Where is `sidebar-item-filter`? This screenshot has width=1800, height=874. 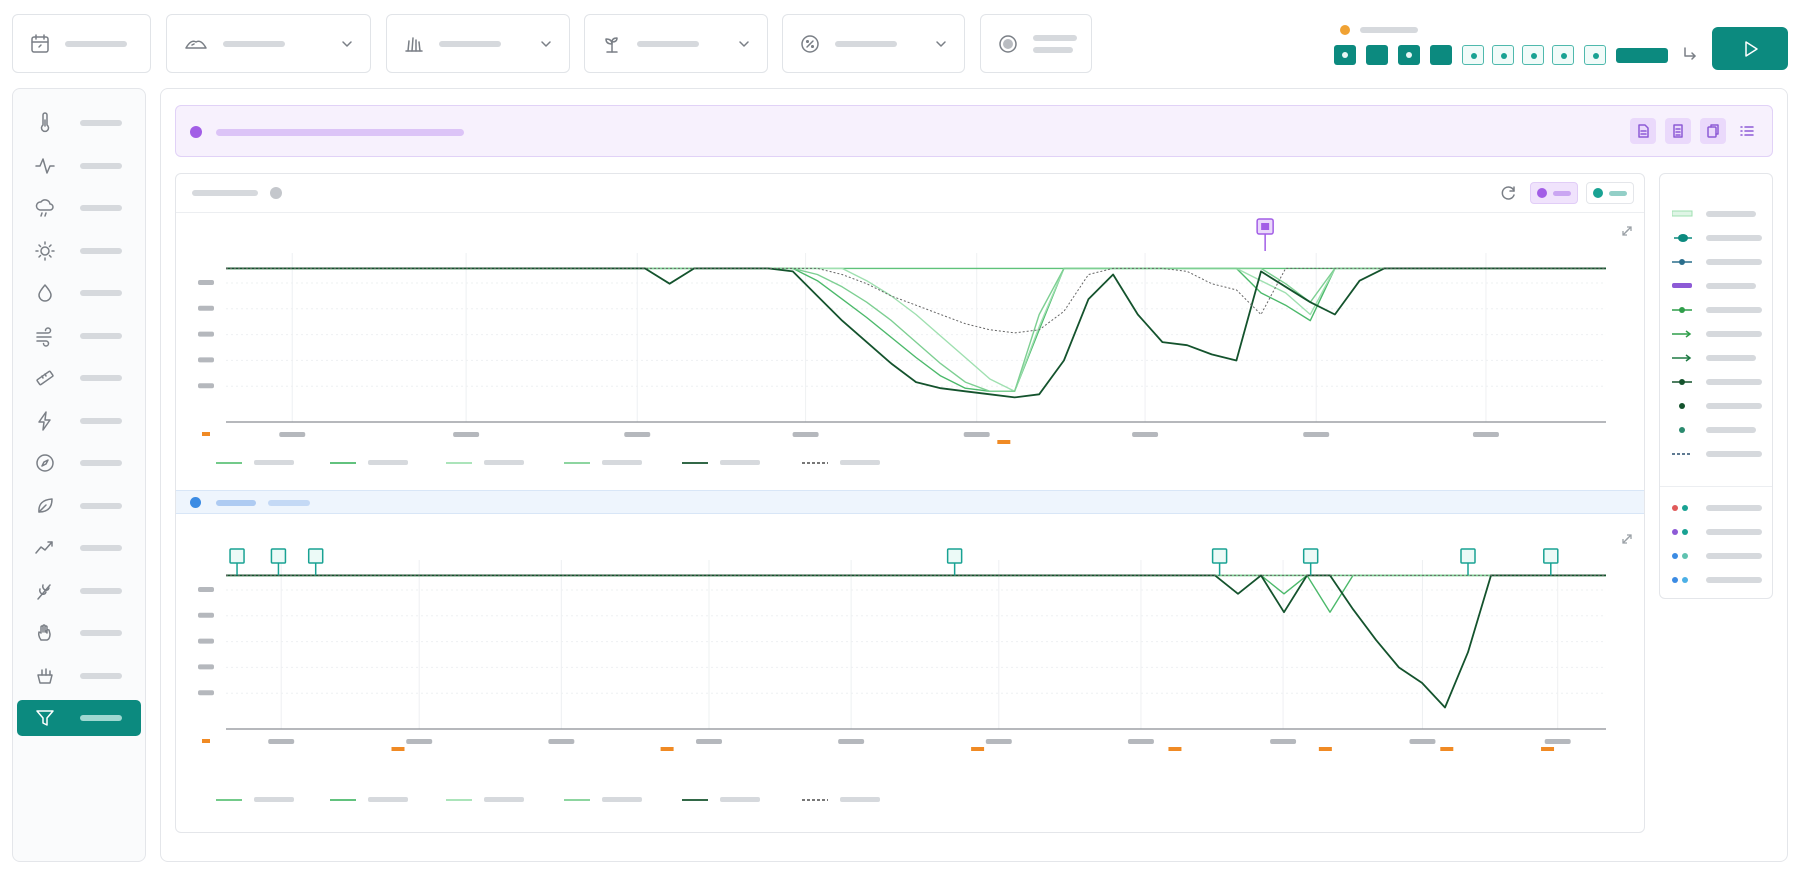
sidebar-item-filter is located at coordinates (79, 718).